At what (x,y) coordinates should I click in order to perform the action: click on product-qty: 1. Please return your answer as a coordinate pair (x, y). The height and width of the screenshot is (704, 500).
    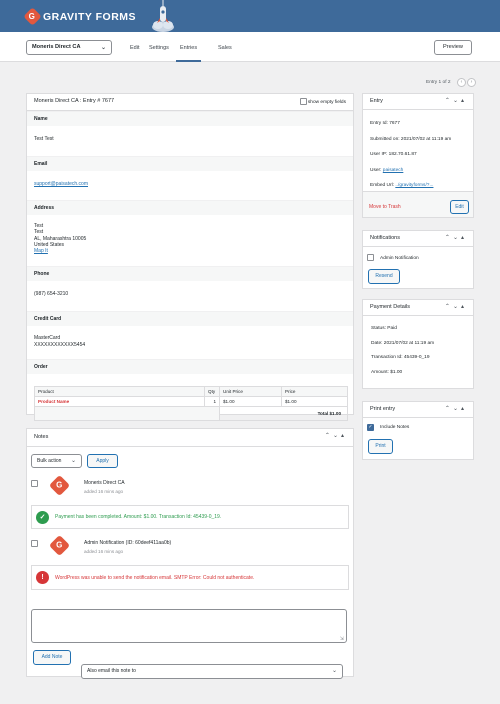
    Looking at the image, I should click on (212, 401).